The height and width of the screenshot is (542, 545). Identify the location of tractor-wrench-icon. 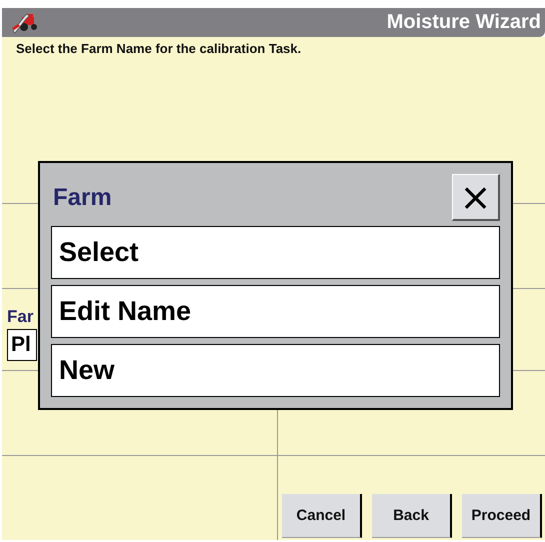
(25, 22).